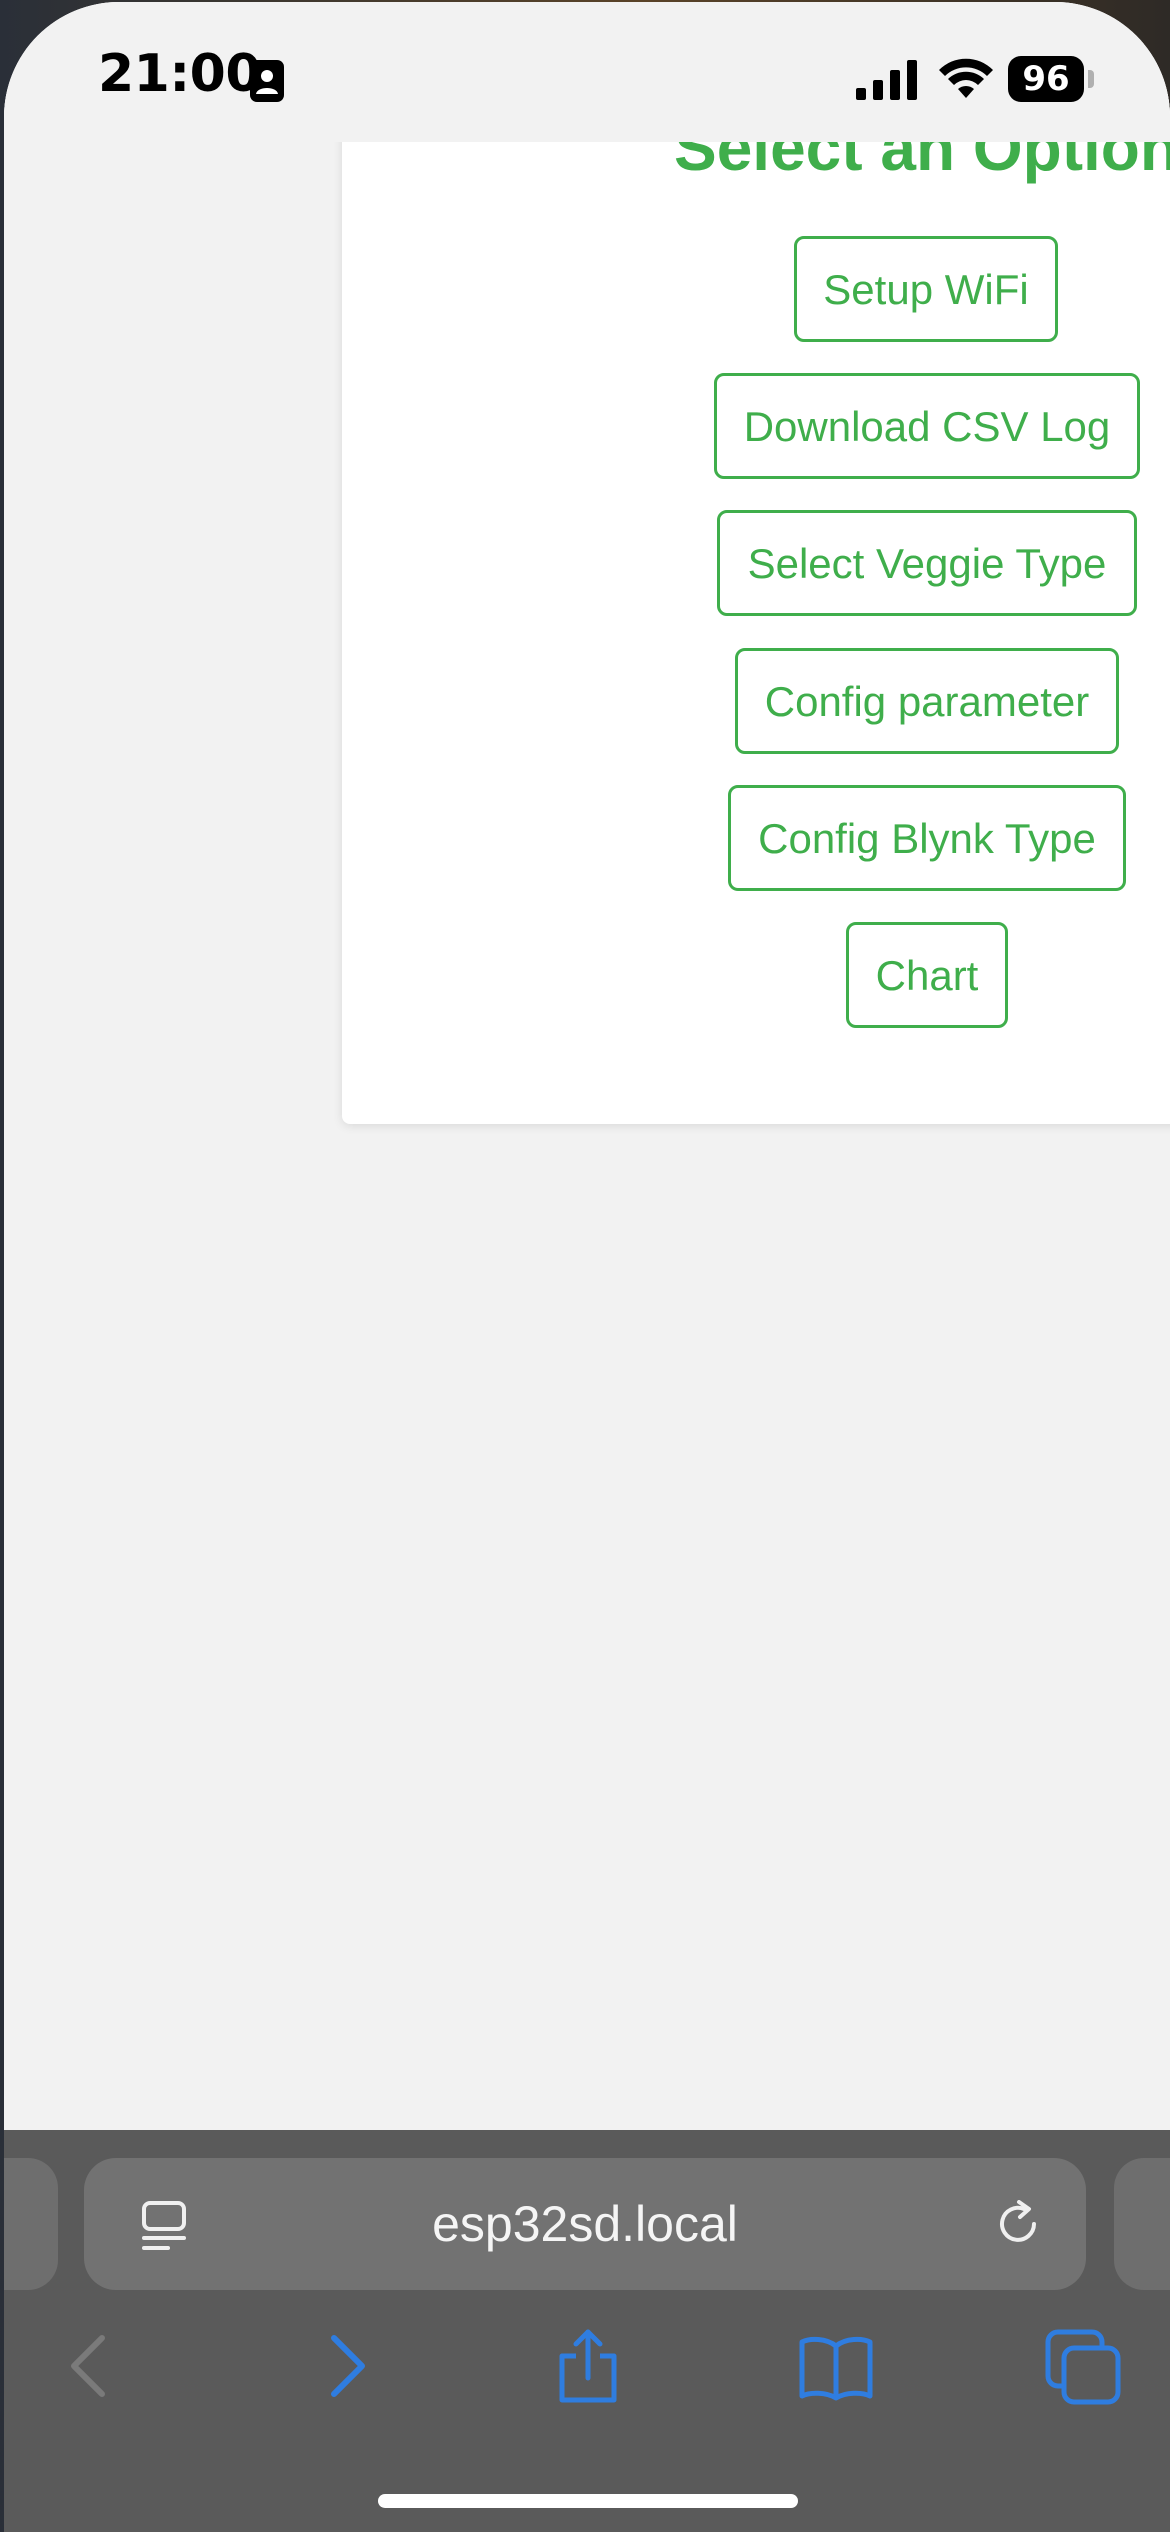 The width and height of the screenshot is (1170, 2532). I want to click on select-veggie-type-button: Select Veggie Type, so click(927, 563).